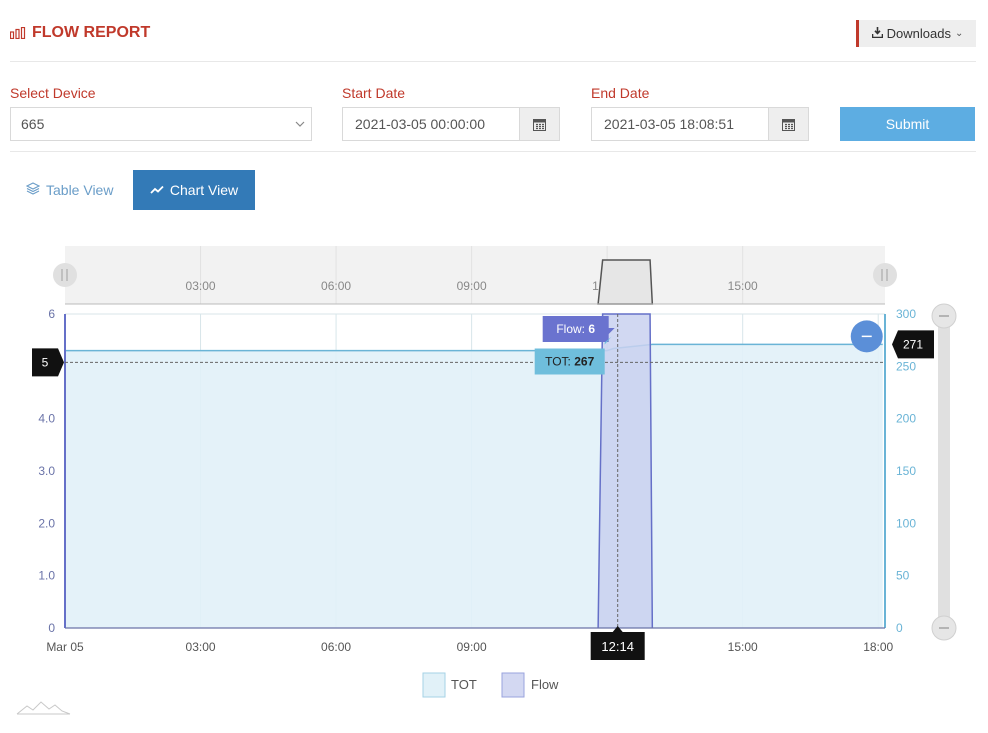 The width and height of the screenshot is (988, 733). I want to click on tab-table-view: Table View, so click(69, 190).